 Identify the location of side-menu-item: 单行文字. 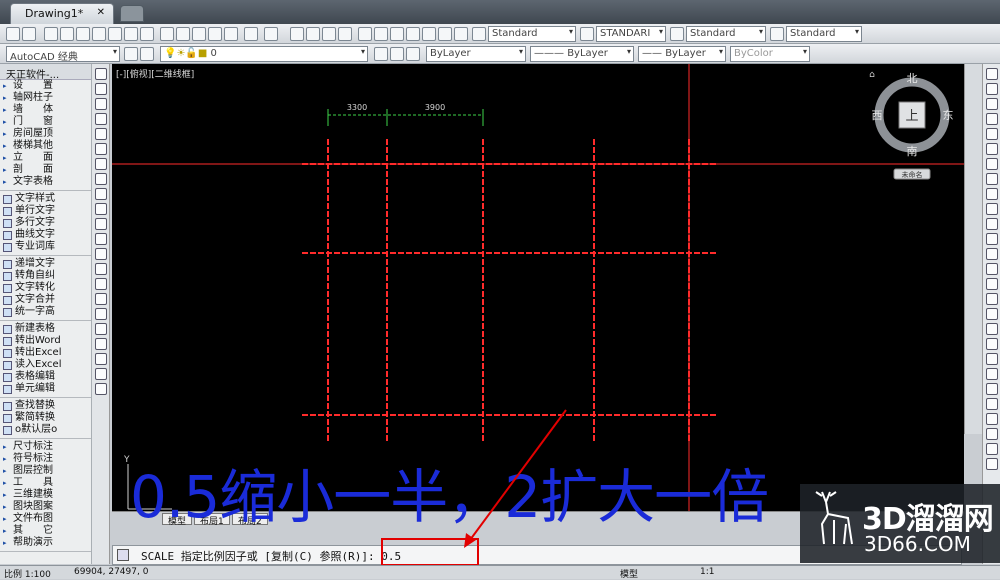
(45, 211).